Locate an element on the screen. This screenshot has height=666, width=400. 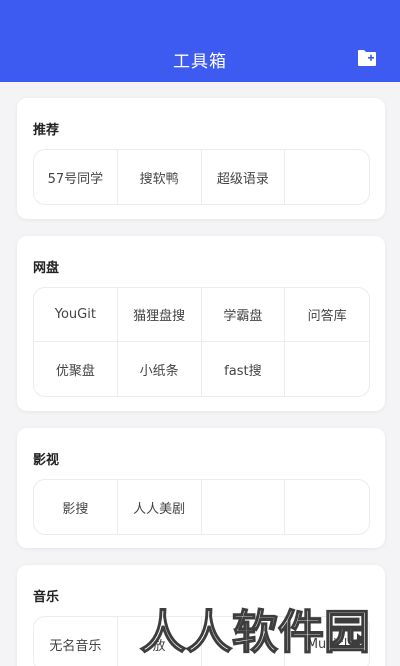
tool-item: 优聚盘 is located at coordinates (76, 369).